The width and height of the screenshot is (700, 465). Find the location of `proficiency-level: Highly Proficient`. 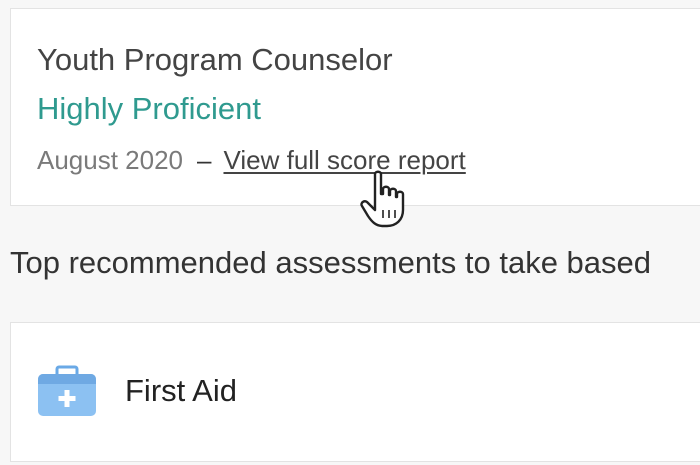

proficiency-level: Highly Proficient is located at coordinates (149, 108).